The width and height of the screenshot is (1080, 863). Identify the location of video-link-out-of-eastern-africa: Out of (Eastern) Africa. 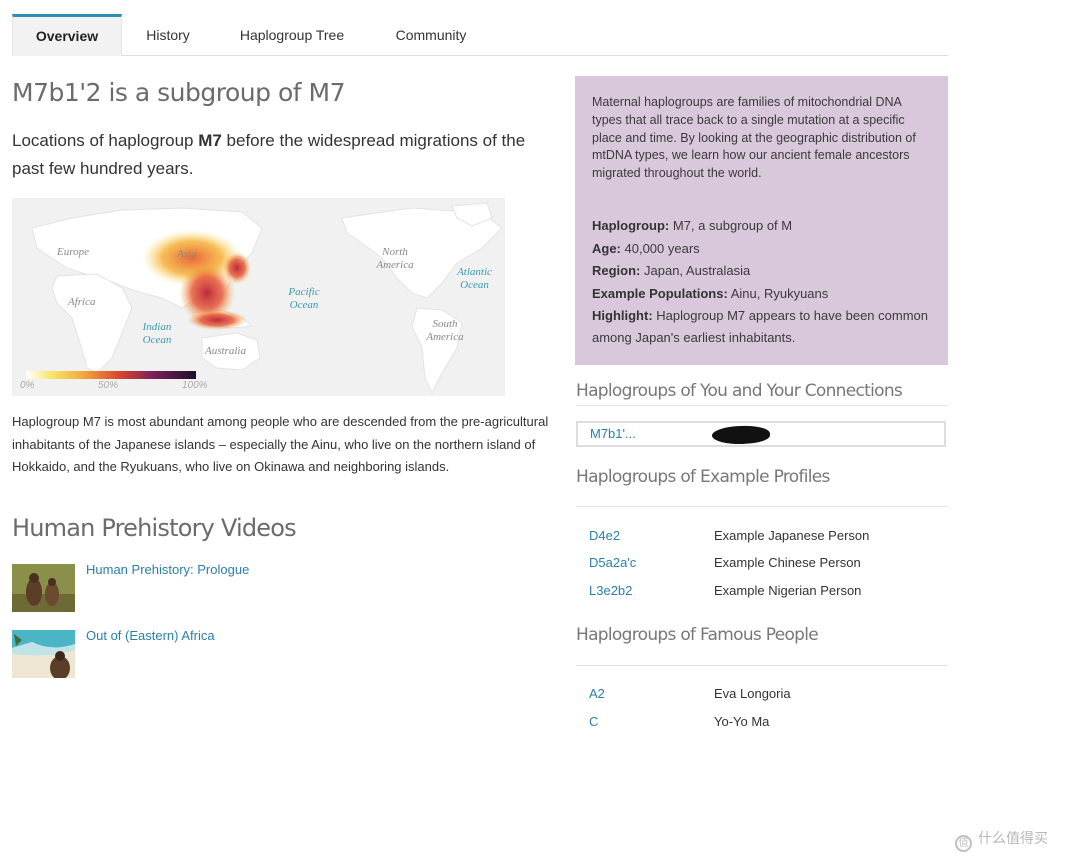
(150, 635).